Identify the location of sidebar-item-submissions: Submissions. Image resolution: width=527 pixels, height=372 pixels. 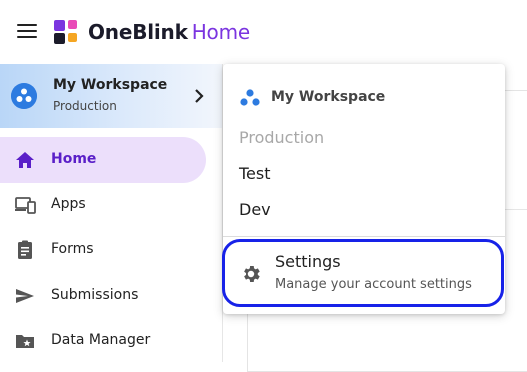
(103, 296).